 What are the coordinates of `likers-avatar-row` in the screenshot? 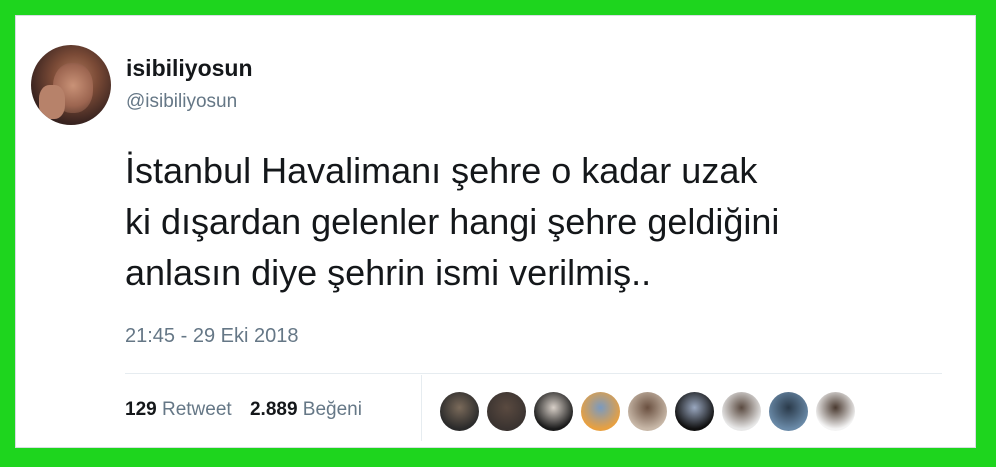 It's located at (651, 412).